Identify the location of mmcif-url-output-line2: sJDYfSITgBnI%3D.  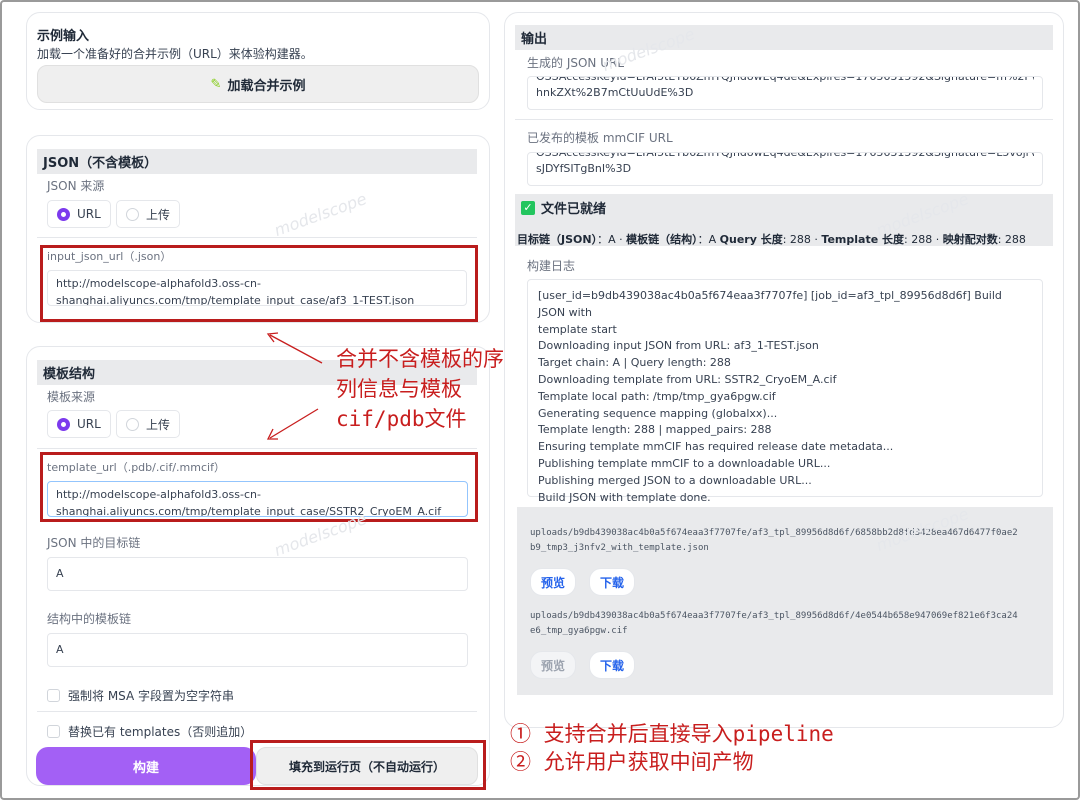
(584, 168).